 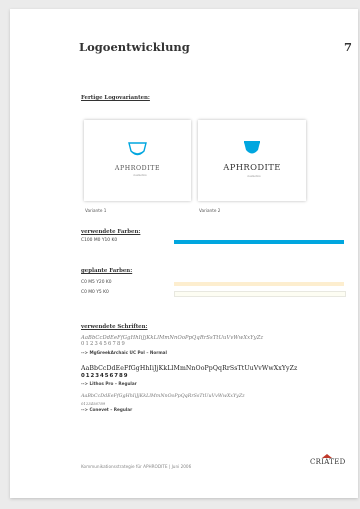 What do you see at coordinates (107, 409) in the screenshot?
I see `font-3-name: --> Conevet – Regular` at bounding box center [107, 409].